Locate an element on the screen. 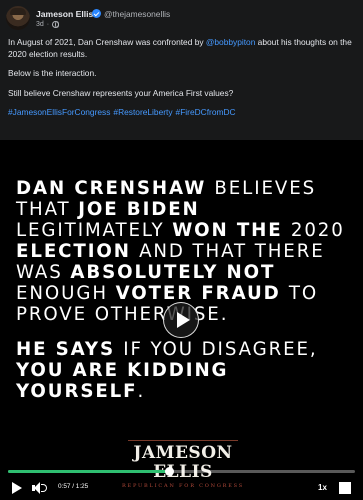 The width and height of the screenshot is (363, 500). post-meta: 3d · is located at coordinates (48, 24).